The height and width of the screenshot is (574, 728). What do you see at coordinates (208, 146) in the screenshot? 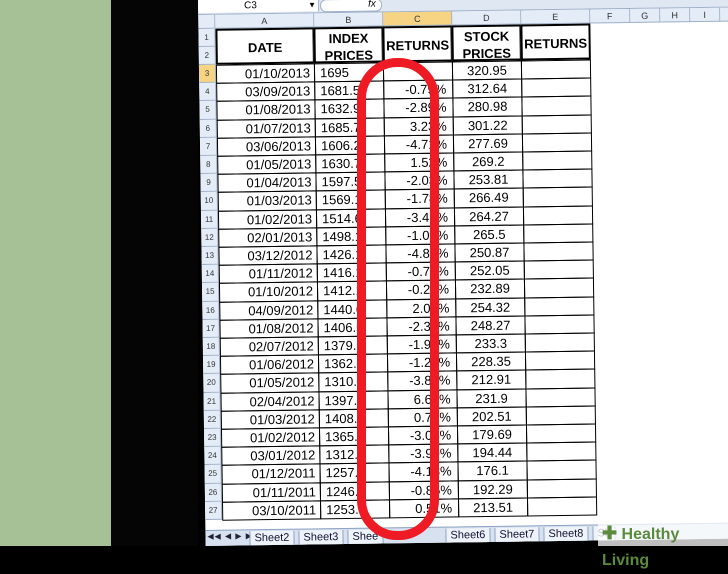
I see `row-header: 7` at bounding box center [208, 146].